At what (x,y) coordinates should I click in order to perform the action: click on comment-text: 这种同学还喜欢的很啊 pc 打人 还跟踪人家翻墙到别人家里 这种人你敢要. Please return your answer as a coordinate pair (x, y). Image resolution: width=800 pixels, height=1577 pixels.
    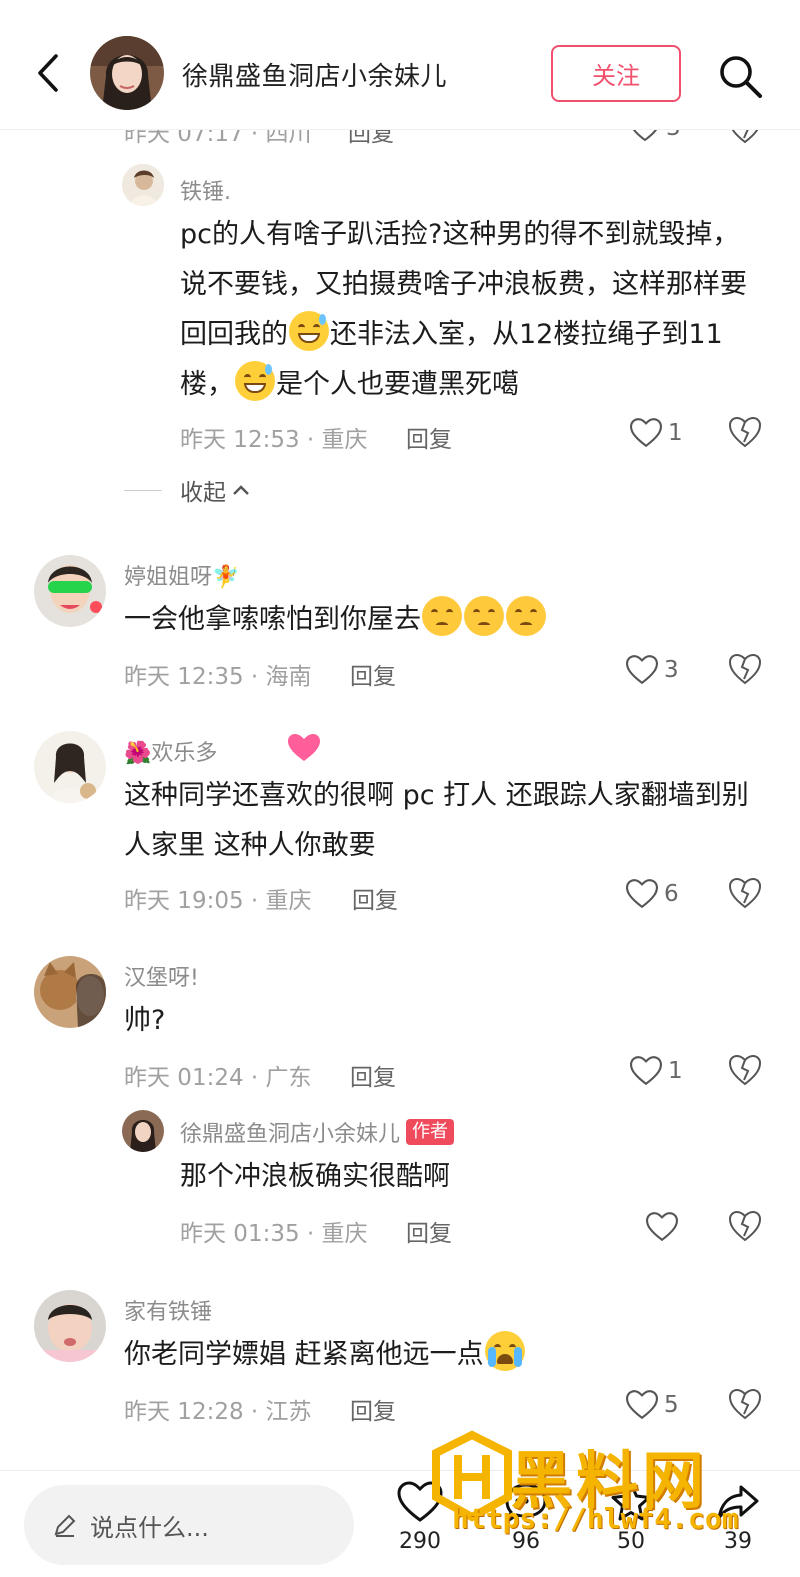
    Looking at the image, I should click on (444, 821).